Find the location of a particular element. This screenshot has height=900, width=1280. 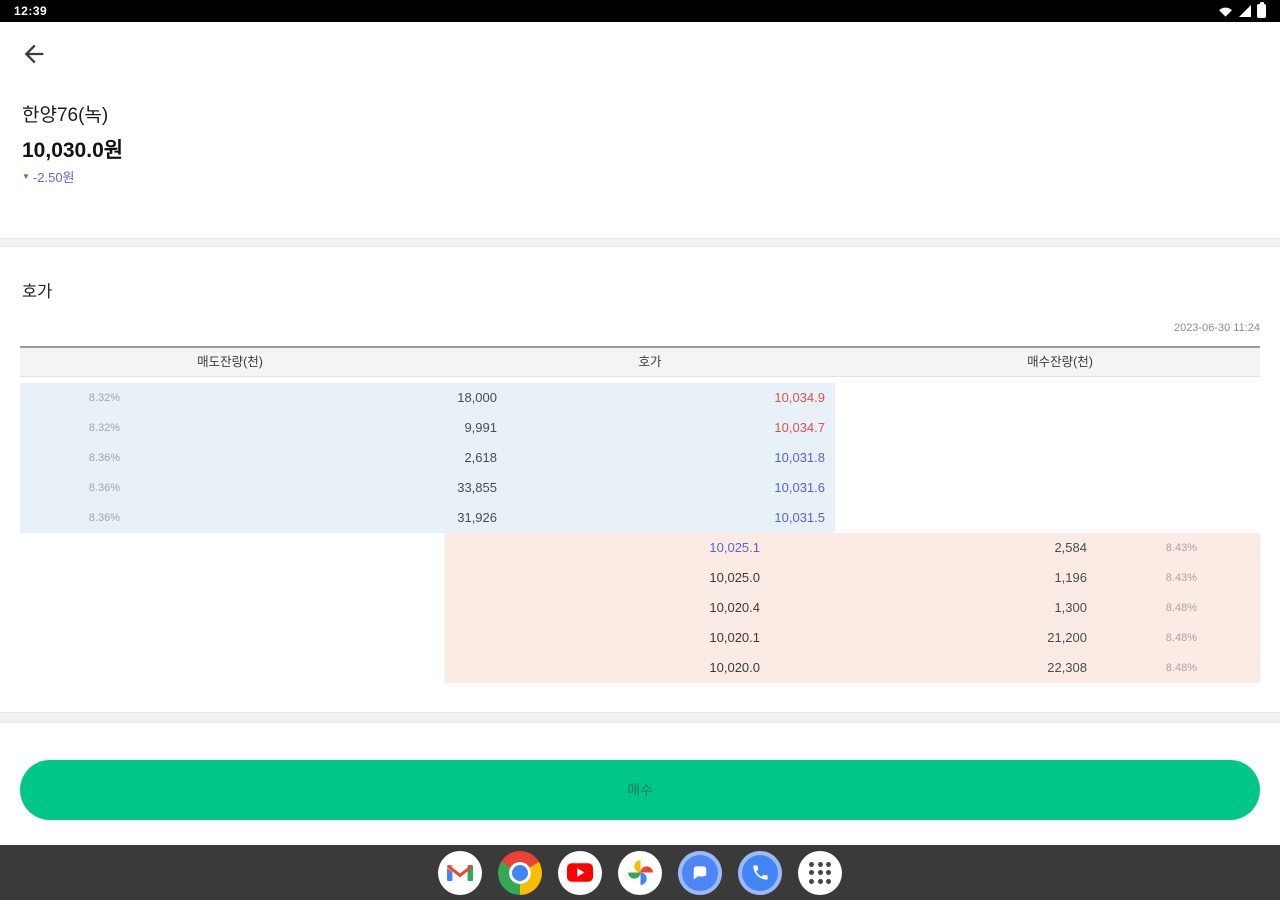

stock-price: 10,030.0원 is located at coordinates (73, 150).